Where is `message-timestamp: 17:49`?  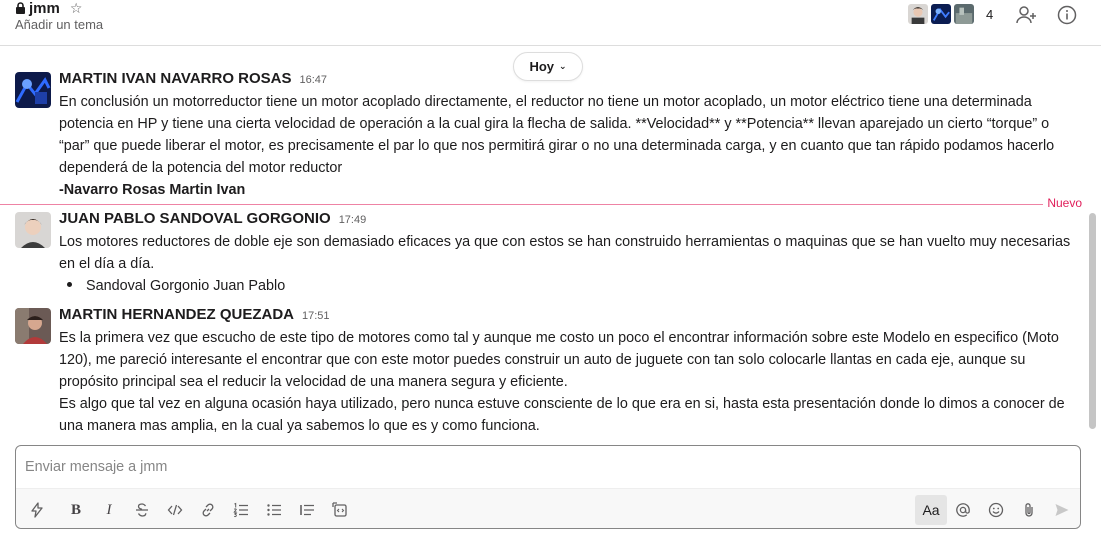
message-timestamp: 17:49 is located at coordinates (353, 220).